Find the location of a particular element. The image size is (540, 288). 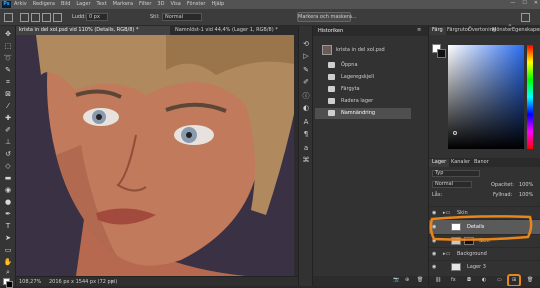

new-layer-button-highlight is located at coordinates (514, 280).